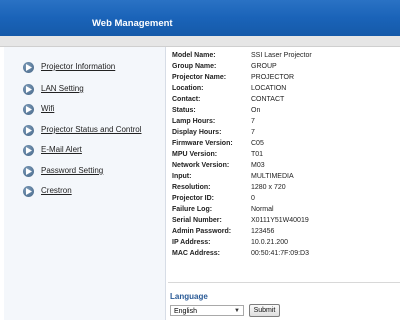 The width and height of the screenshot is (400, 320). Describe the element at coordinates (286, 198) in the screenshot. I see `info-row-projector-id: Projector ID: 0` at that location.